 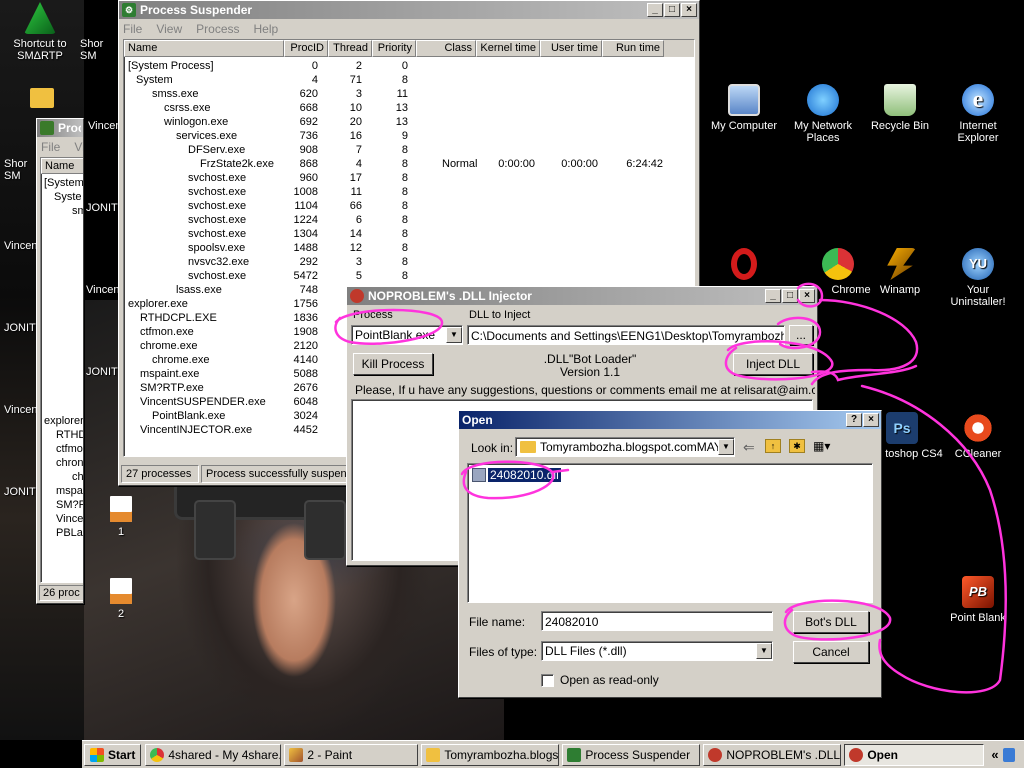 I want to click on view-menu-icon: ▦▾, so click(x=821, y=446).